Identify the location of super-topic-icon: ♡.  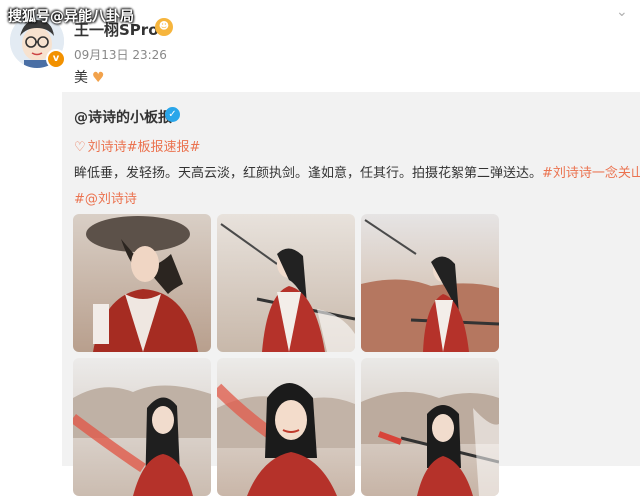
(80, 147).